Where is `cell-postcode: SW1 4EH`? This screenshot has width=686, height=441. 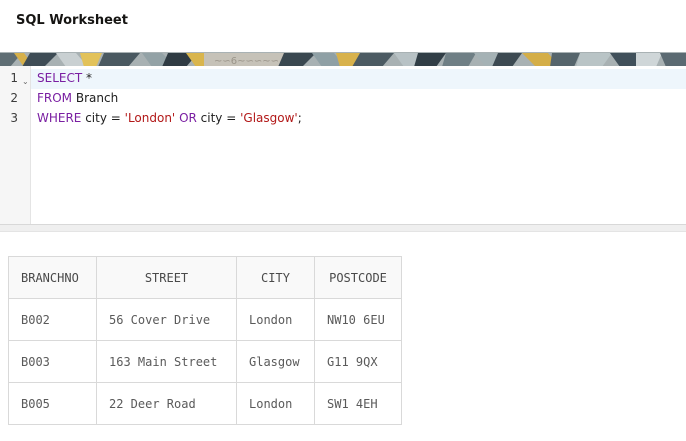 cell-postcode: SW1 4EH is located at coordinates (358, 403).